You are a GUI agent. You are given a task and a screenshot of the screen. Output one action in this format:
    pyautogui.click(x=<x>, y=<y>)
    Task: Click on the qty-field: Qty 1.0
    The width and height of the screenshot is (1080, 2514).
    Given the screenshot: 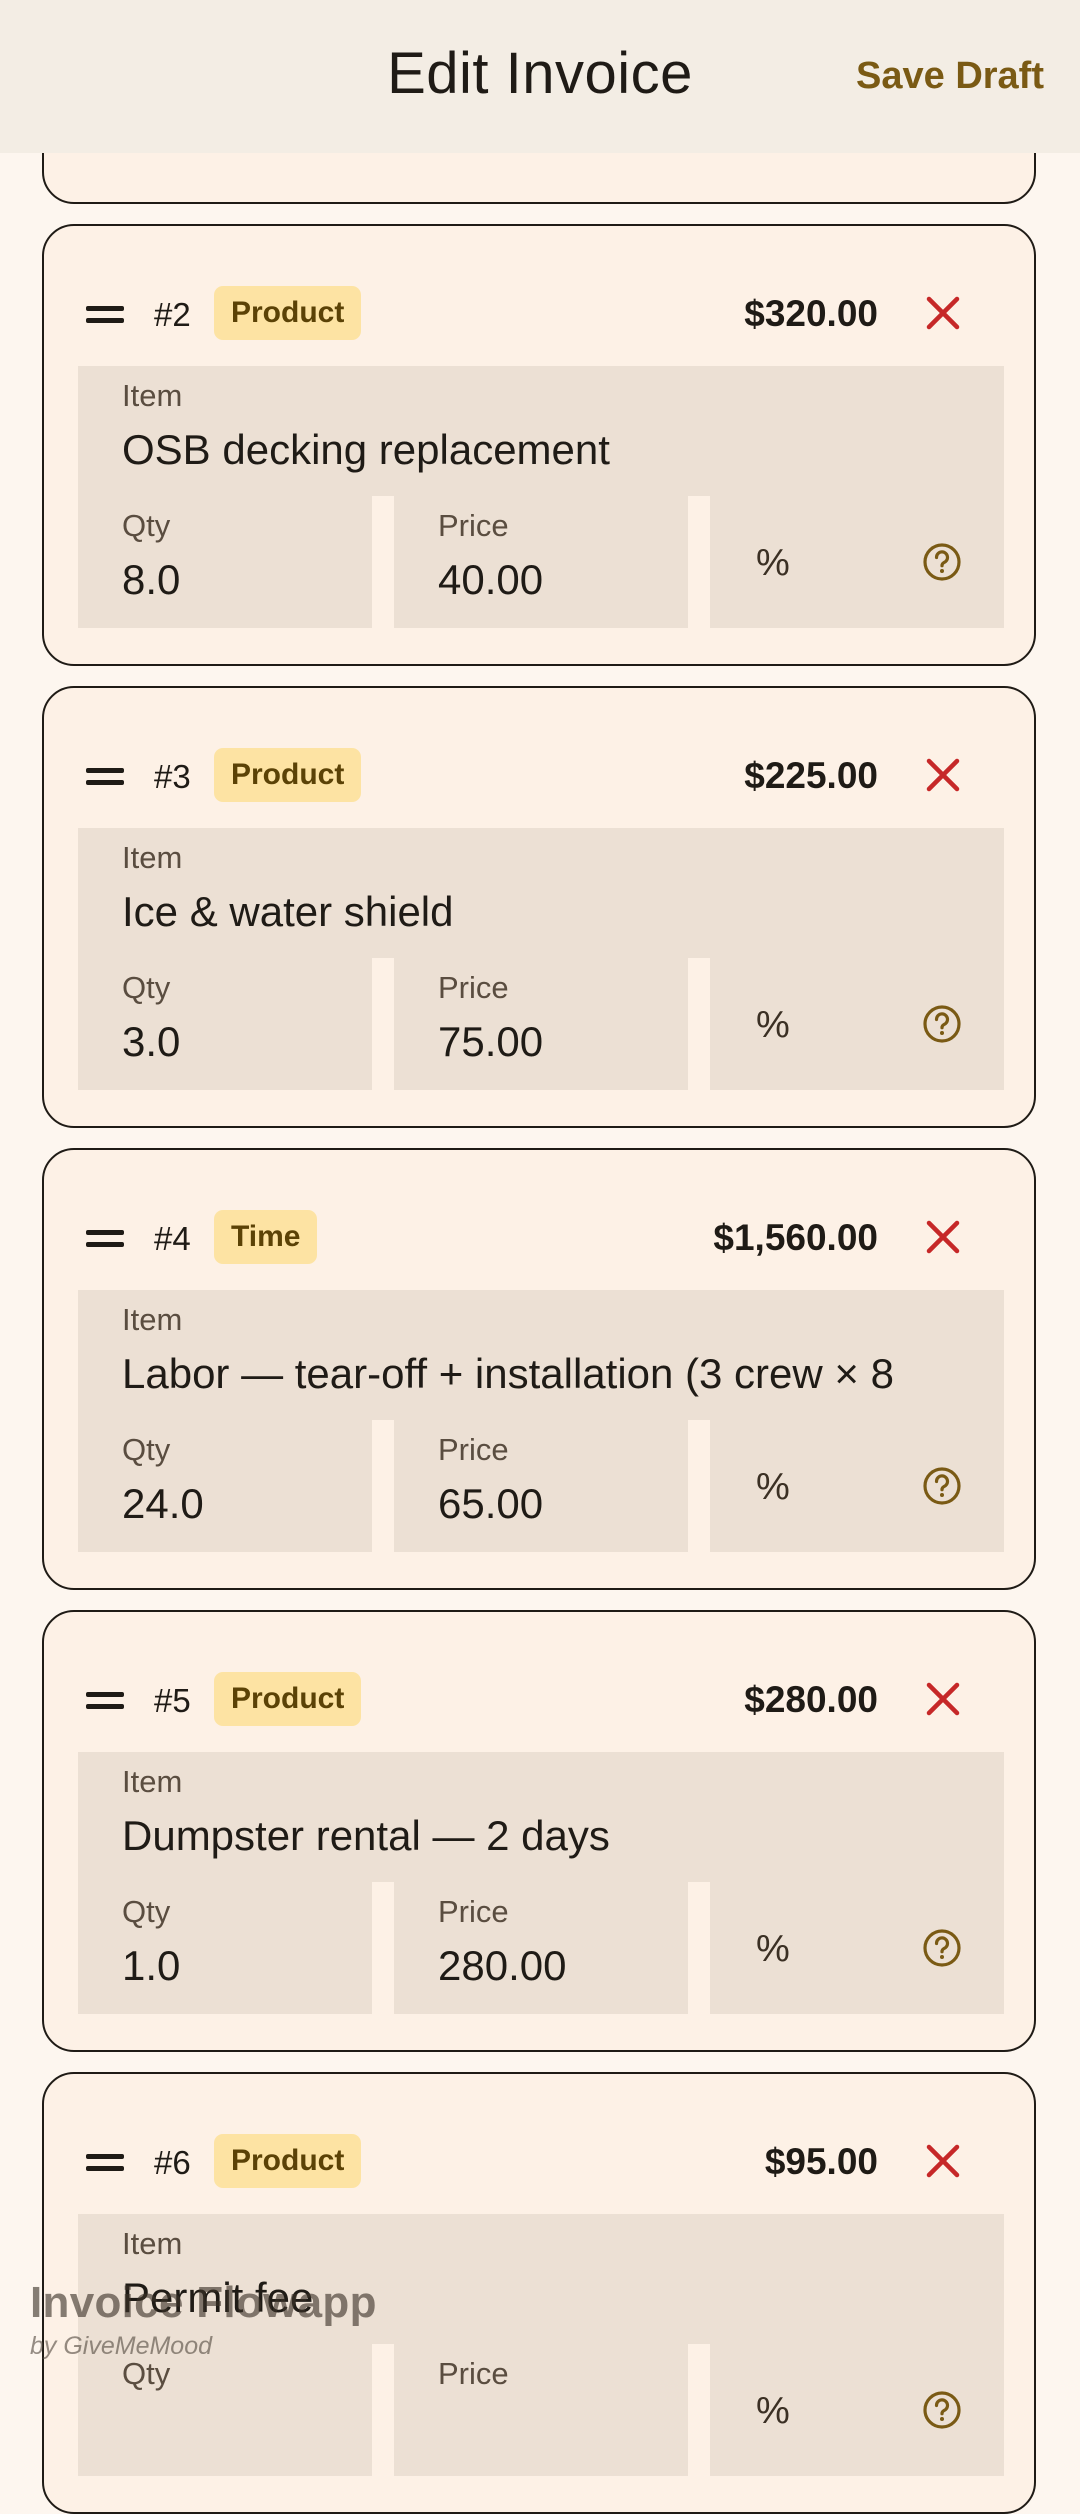 What is the action you would take?
    pyautogui.click(x=225, y=1948)
    